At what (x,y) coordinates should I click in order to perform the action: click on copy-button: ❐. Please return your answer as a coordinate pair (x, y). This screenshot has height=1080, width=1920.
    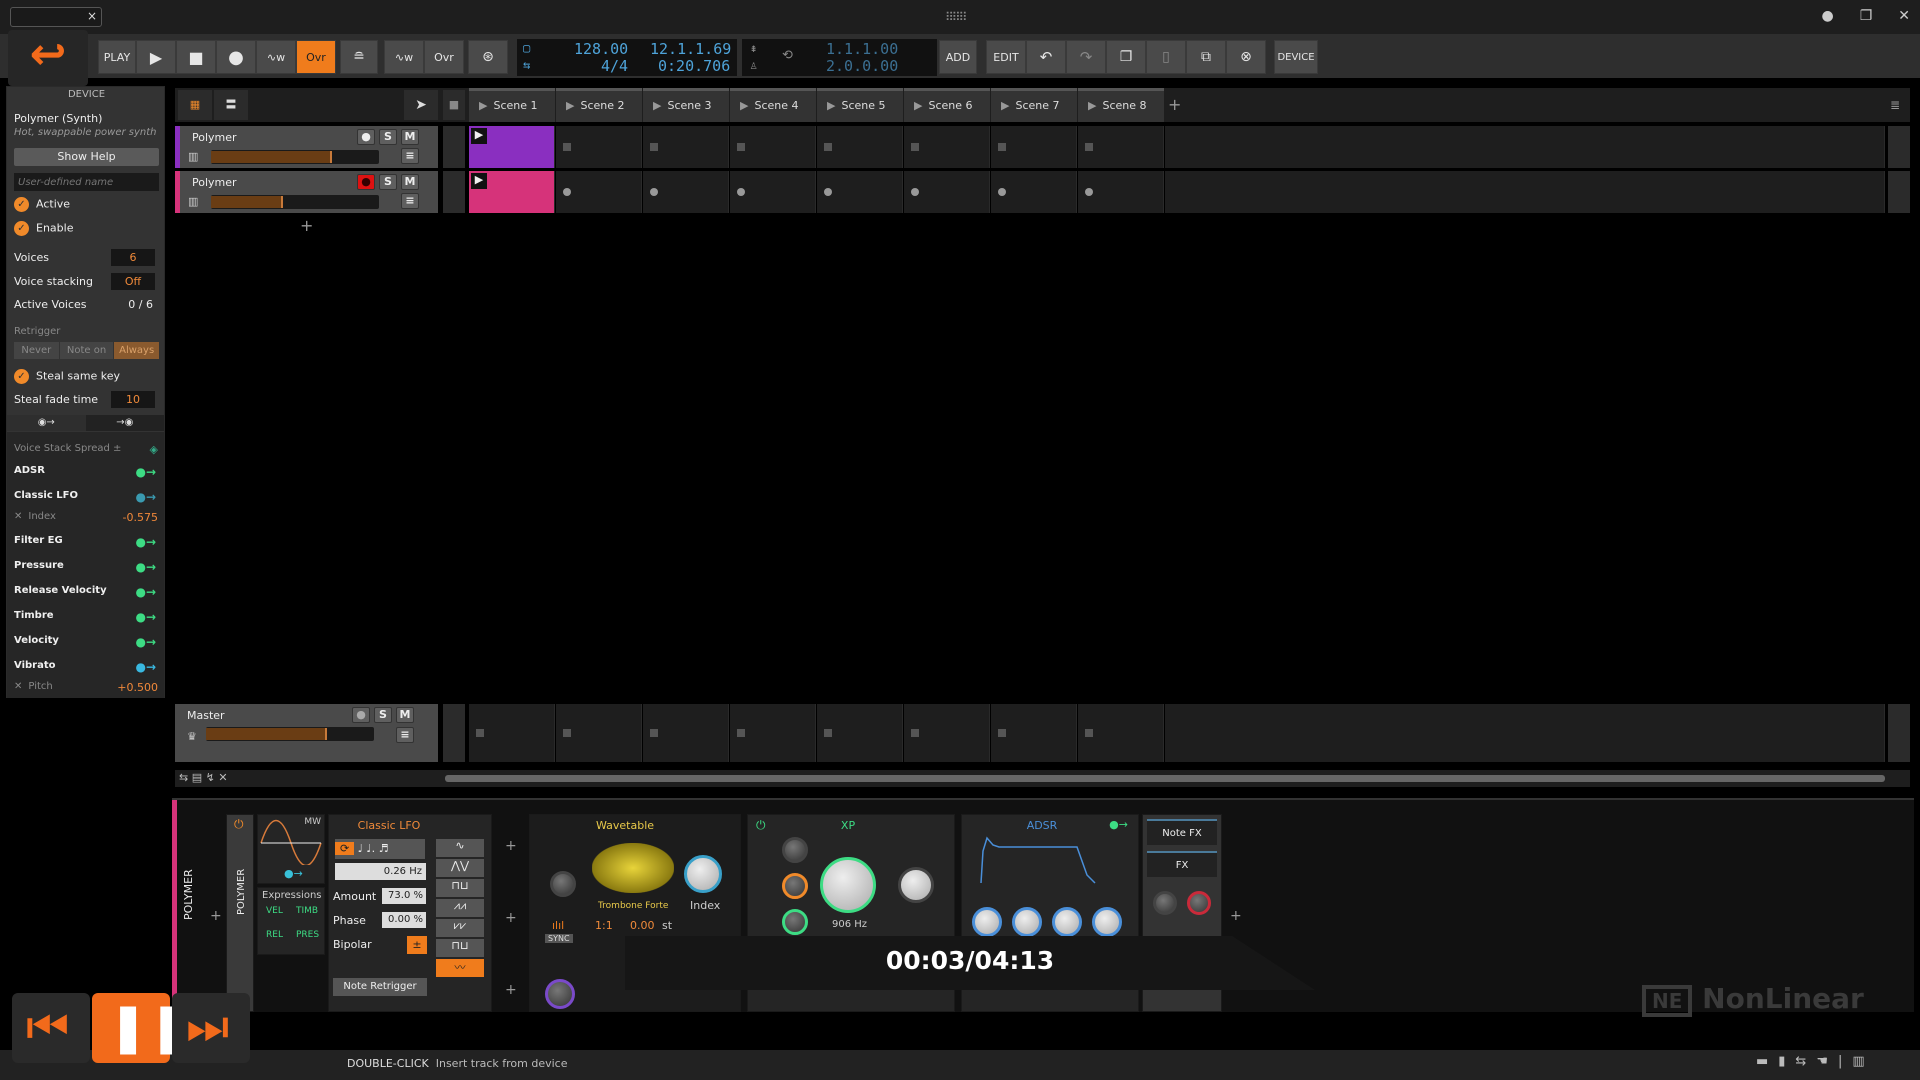
    Looking at the image, I should click on (1126, 57).